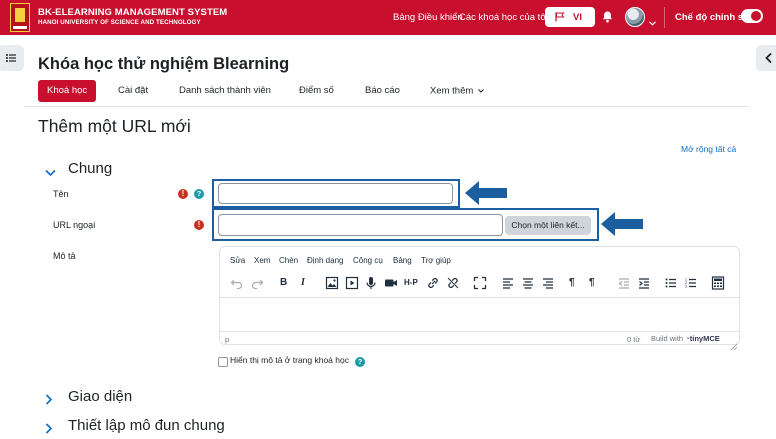 This screenshot has height=439, width=776. What do you see at coordinates (752, 16) in the screenshot?
I see `edit-mode-toggle` at bounding box center [752, 16].